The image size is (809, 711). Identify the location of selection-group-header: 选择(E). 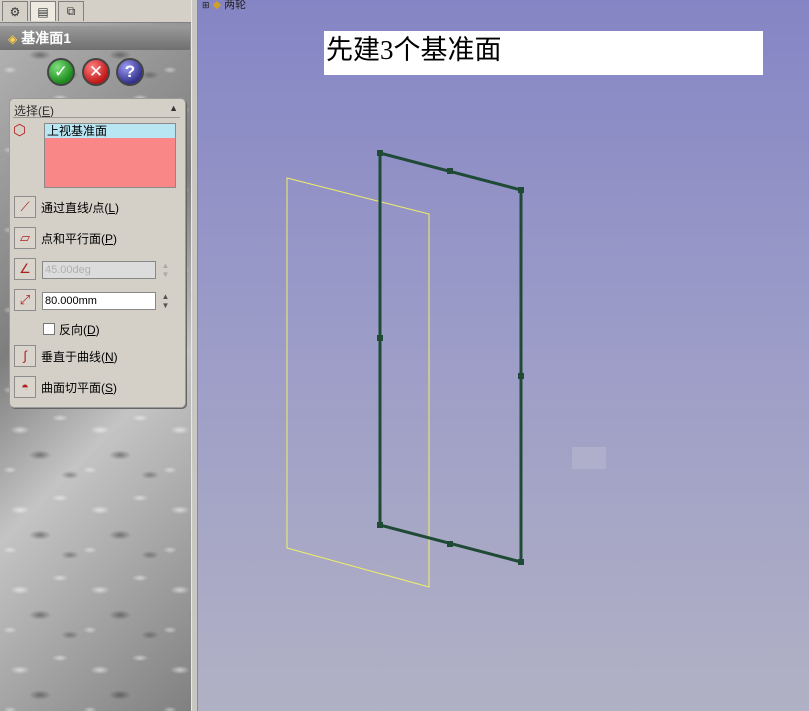
(96, 110).